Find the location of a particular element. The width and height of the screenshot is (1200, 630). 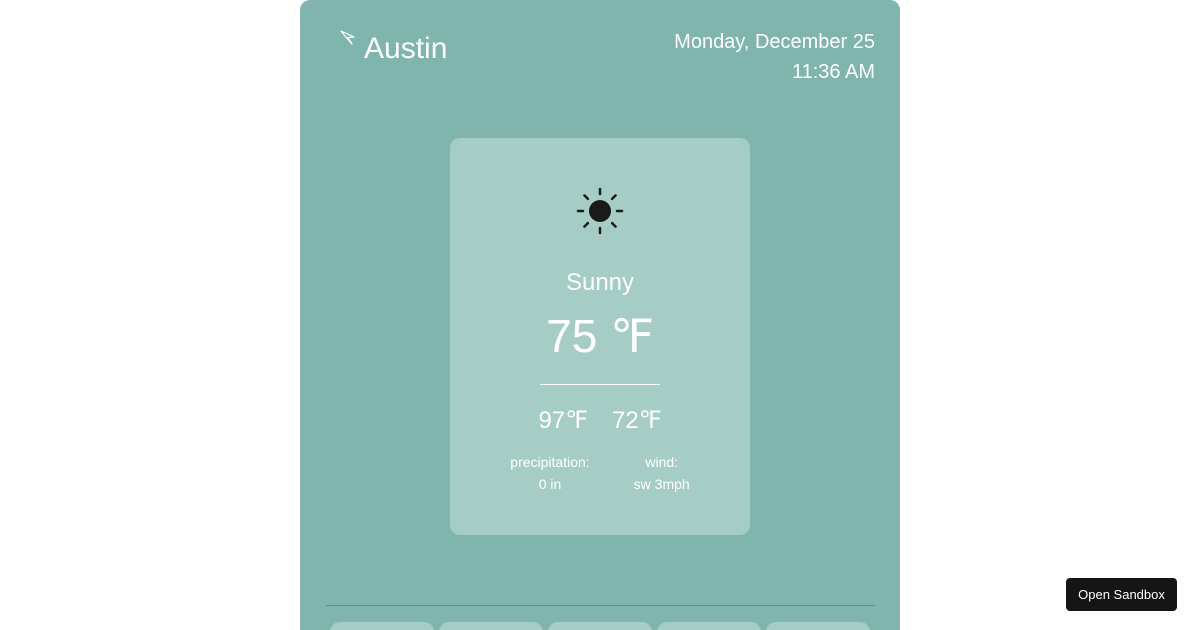

location-header: Austin is located at coordinates (393, 48).